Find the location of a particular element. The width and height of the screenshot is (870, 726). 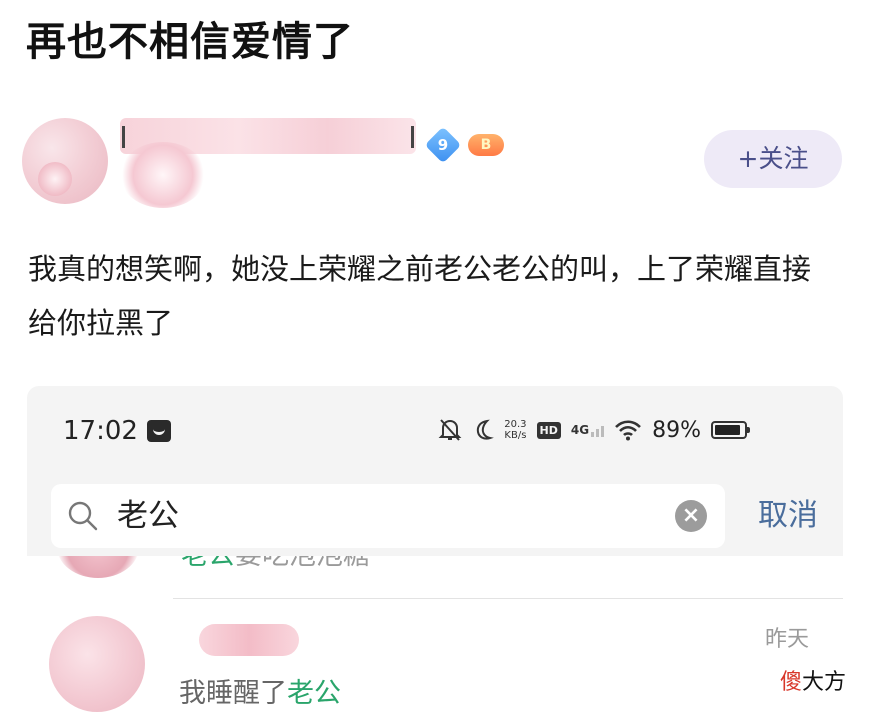

previous-result-row: 老公要吃泡泡糖 is located at coordinates (435, 575).